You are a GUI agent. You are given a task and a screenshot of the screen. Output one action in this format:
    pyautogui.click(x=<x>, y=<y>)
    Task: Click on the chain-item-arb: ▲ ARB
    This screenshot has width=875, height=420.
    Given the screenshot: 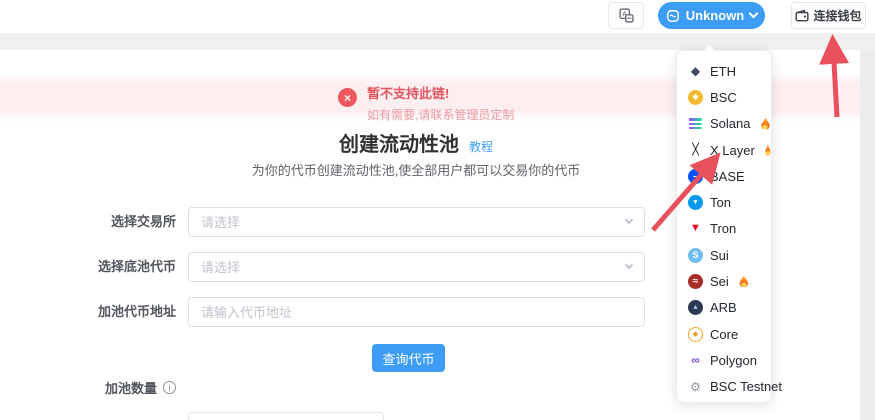 What is the action you would take?
    pyautogui.click(x=724, y=308)
    